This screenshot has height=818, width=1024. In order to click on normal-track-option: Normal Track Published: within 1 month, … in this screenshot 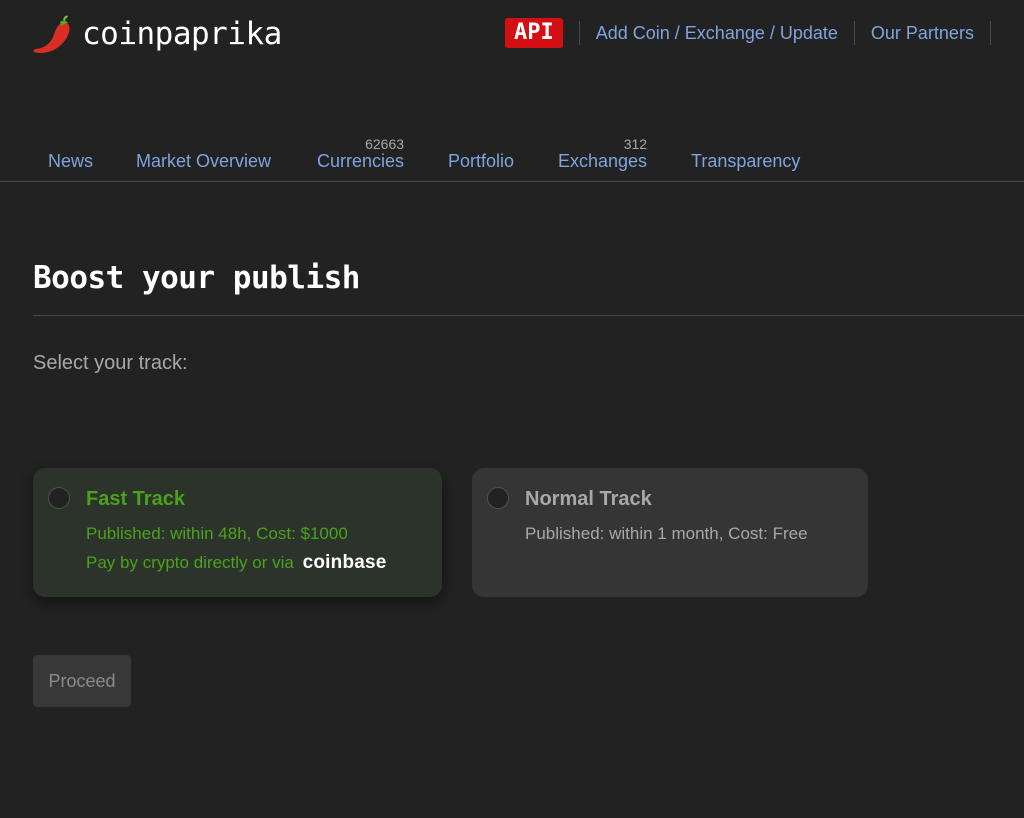, I will do `click(670, 532)`.